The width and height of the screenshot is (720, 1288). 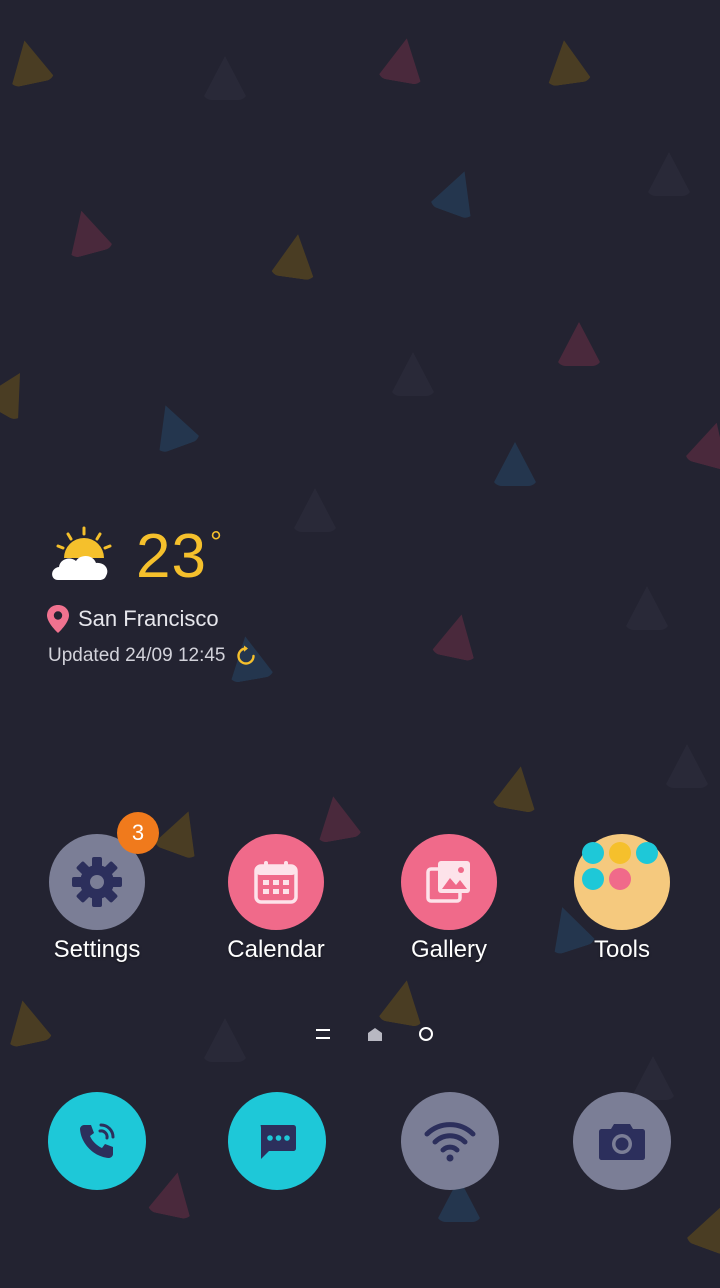 I want to click on location: San Francisco, so click(x=132, y=619).